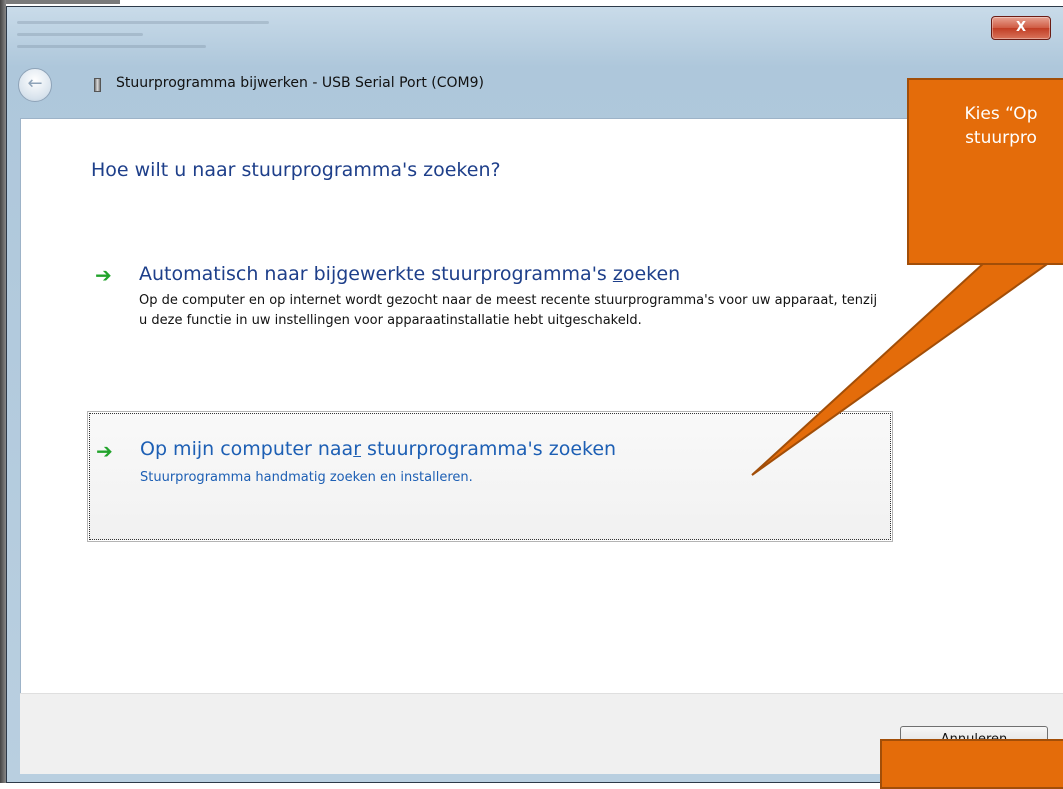  Describe the element at coordinates (902, 368) in the screenshot. I see `callout-pointer` at that location.